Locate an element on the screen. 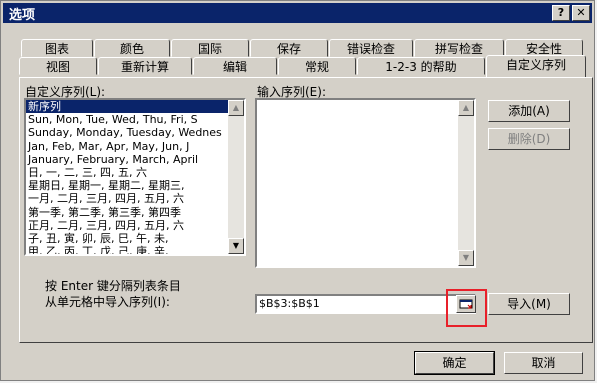  tab-view: 视图 is located at coordinates (58, 66).